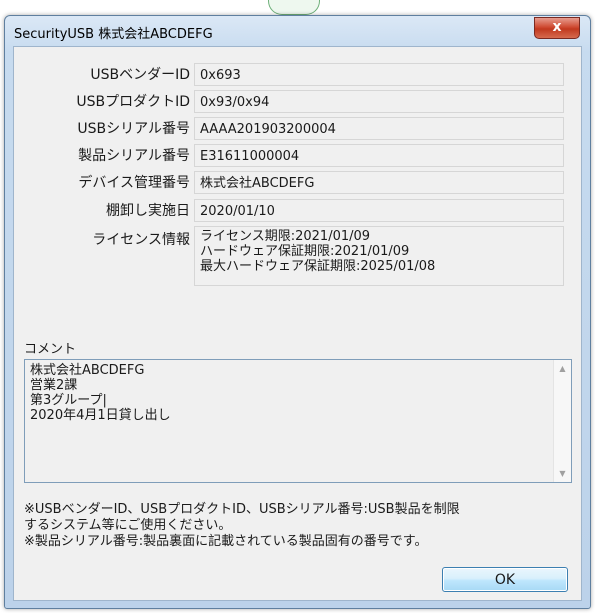  I want to click on comment-text: 株式会社ABCDEFG 営業2課 第3グループ| 2020年4月1日貸し出し, so click(287, 393).